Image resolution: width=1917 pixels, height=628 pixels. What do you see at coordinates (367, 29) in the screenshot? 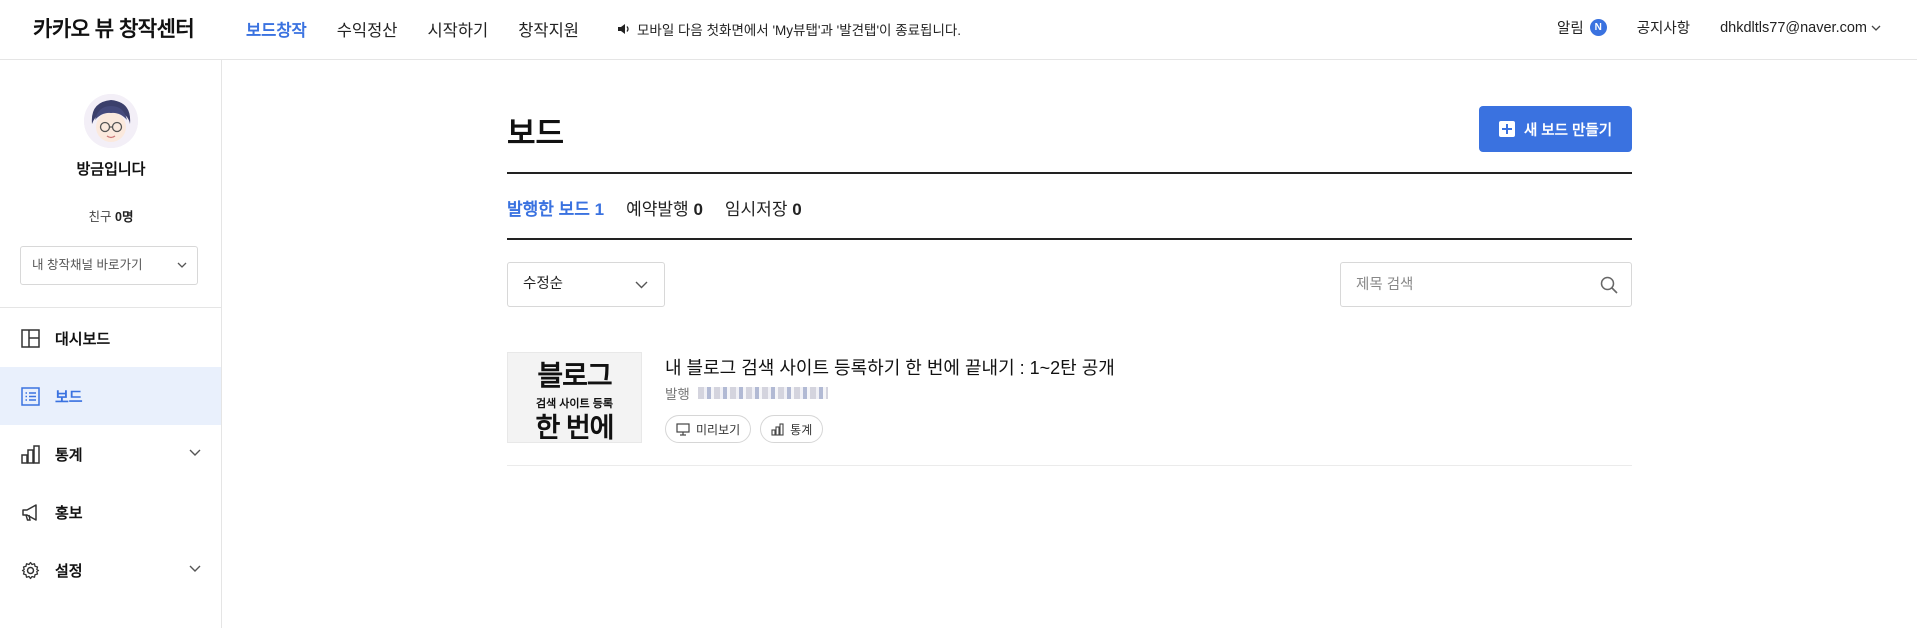
I see `nav-revenue: 수익정산` at bounding box center [367, 29].